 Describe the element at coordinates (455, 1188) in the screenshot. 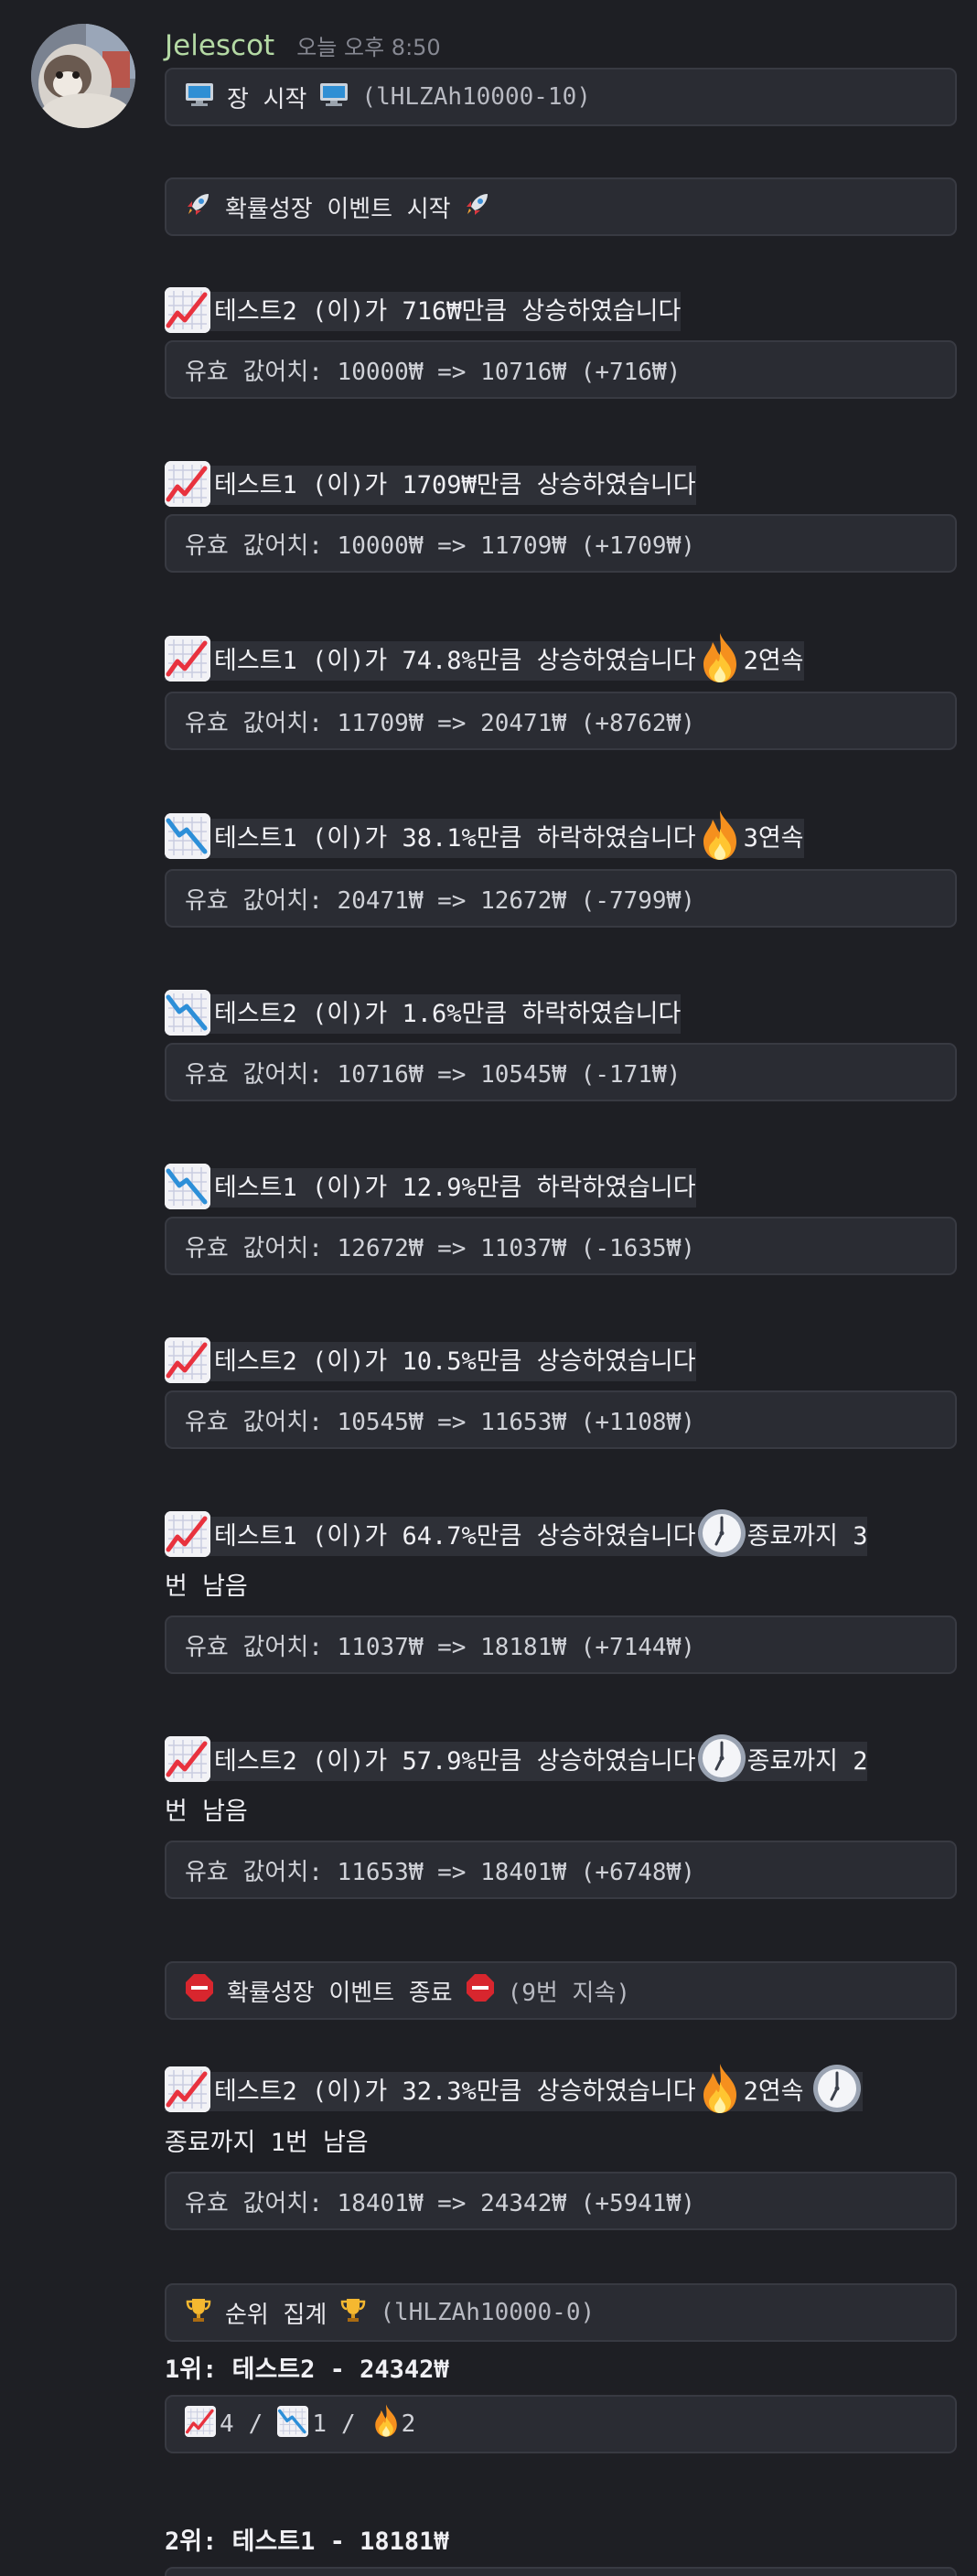

I see `update-text: 테스트1 (이)가 12.9%만큼 하락하였습니다` at that location.